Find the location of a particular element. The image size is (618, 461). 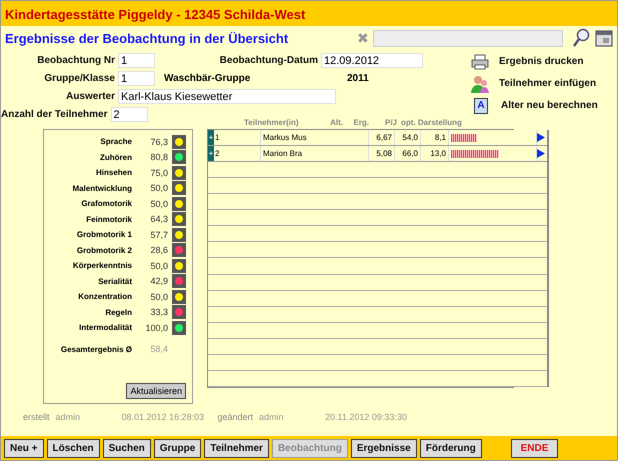

column-header: P/J is located at coordinates (390, 122).